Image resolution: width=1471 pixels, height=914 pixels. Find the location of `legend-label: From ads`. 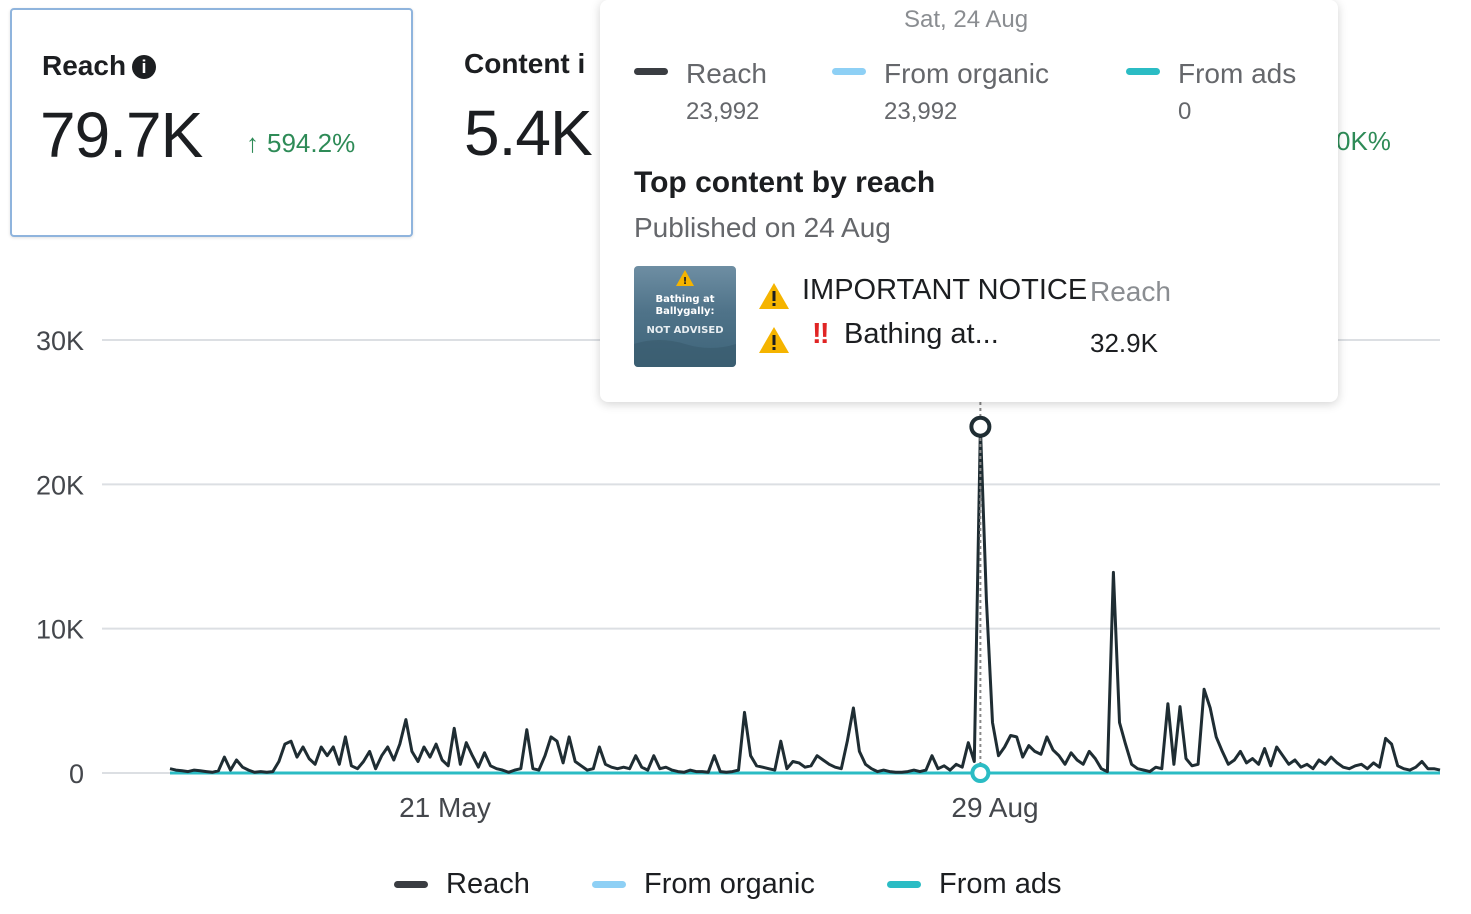

legend-label: From ads is located at coordinates (1000, 884).